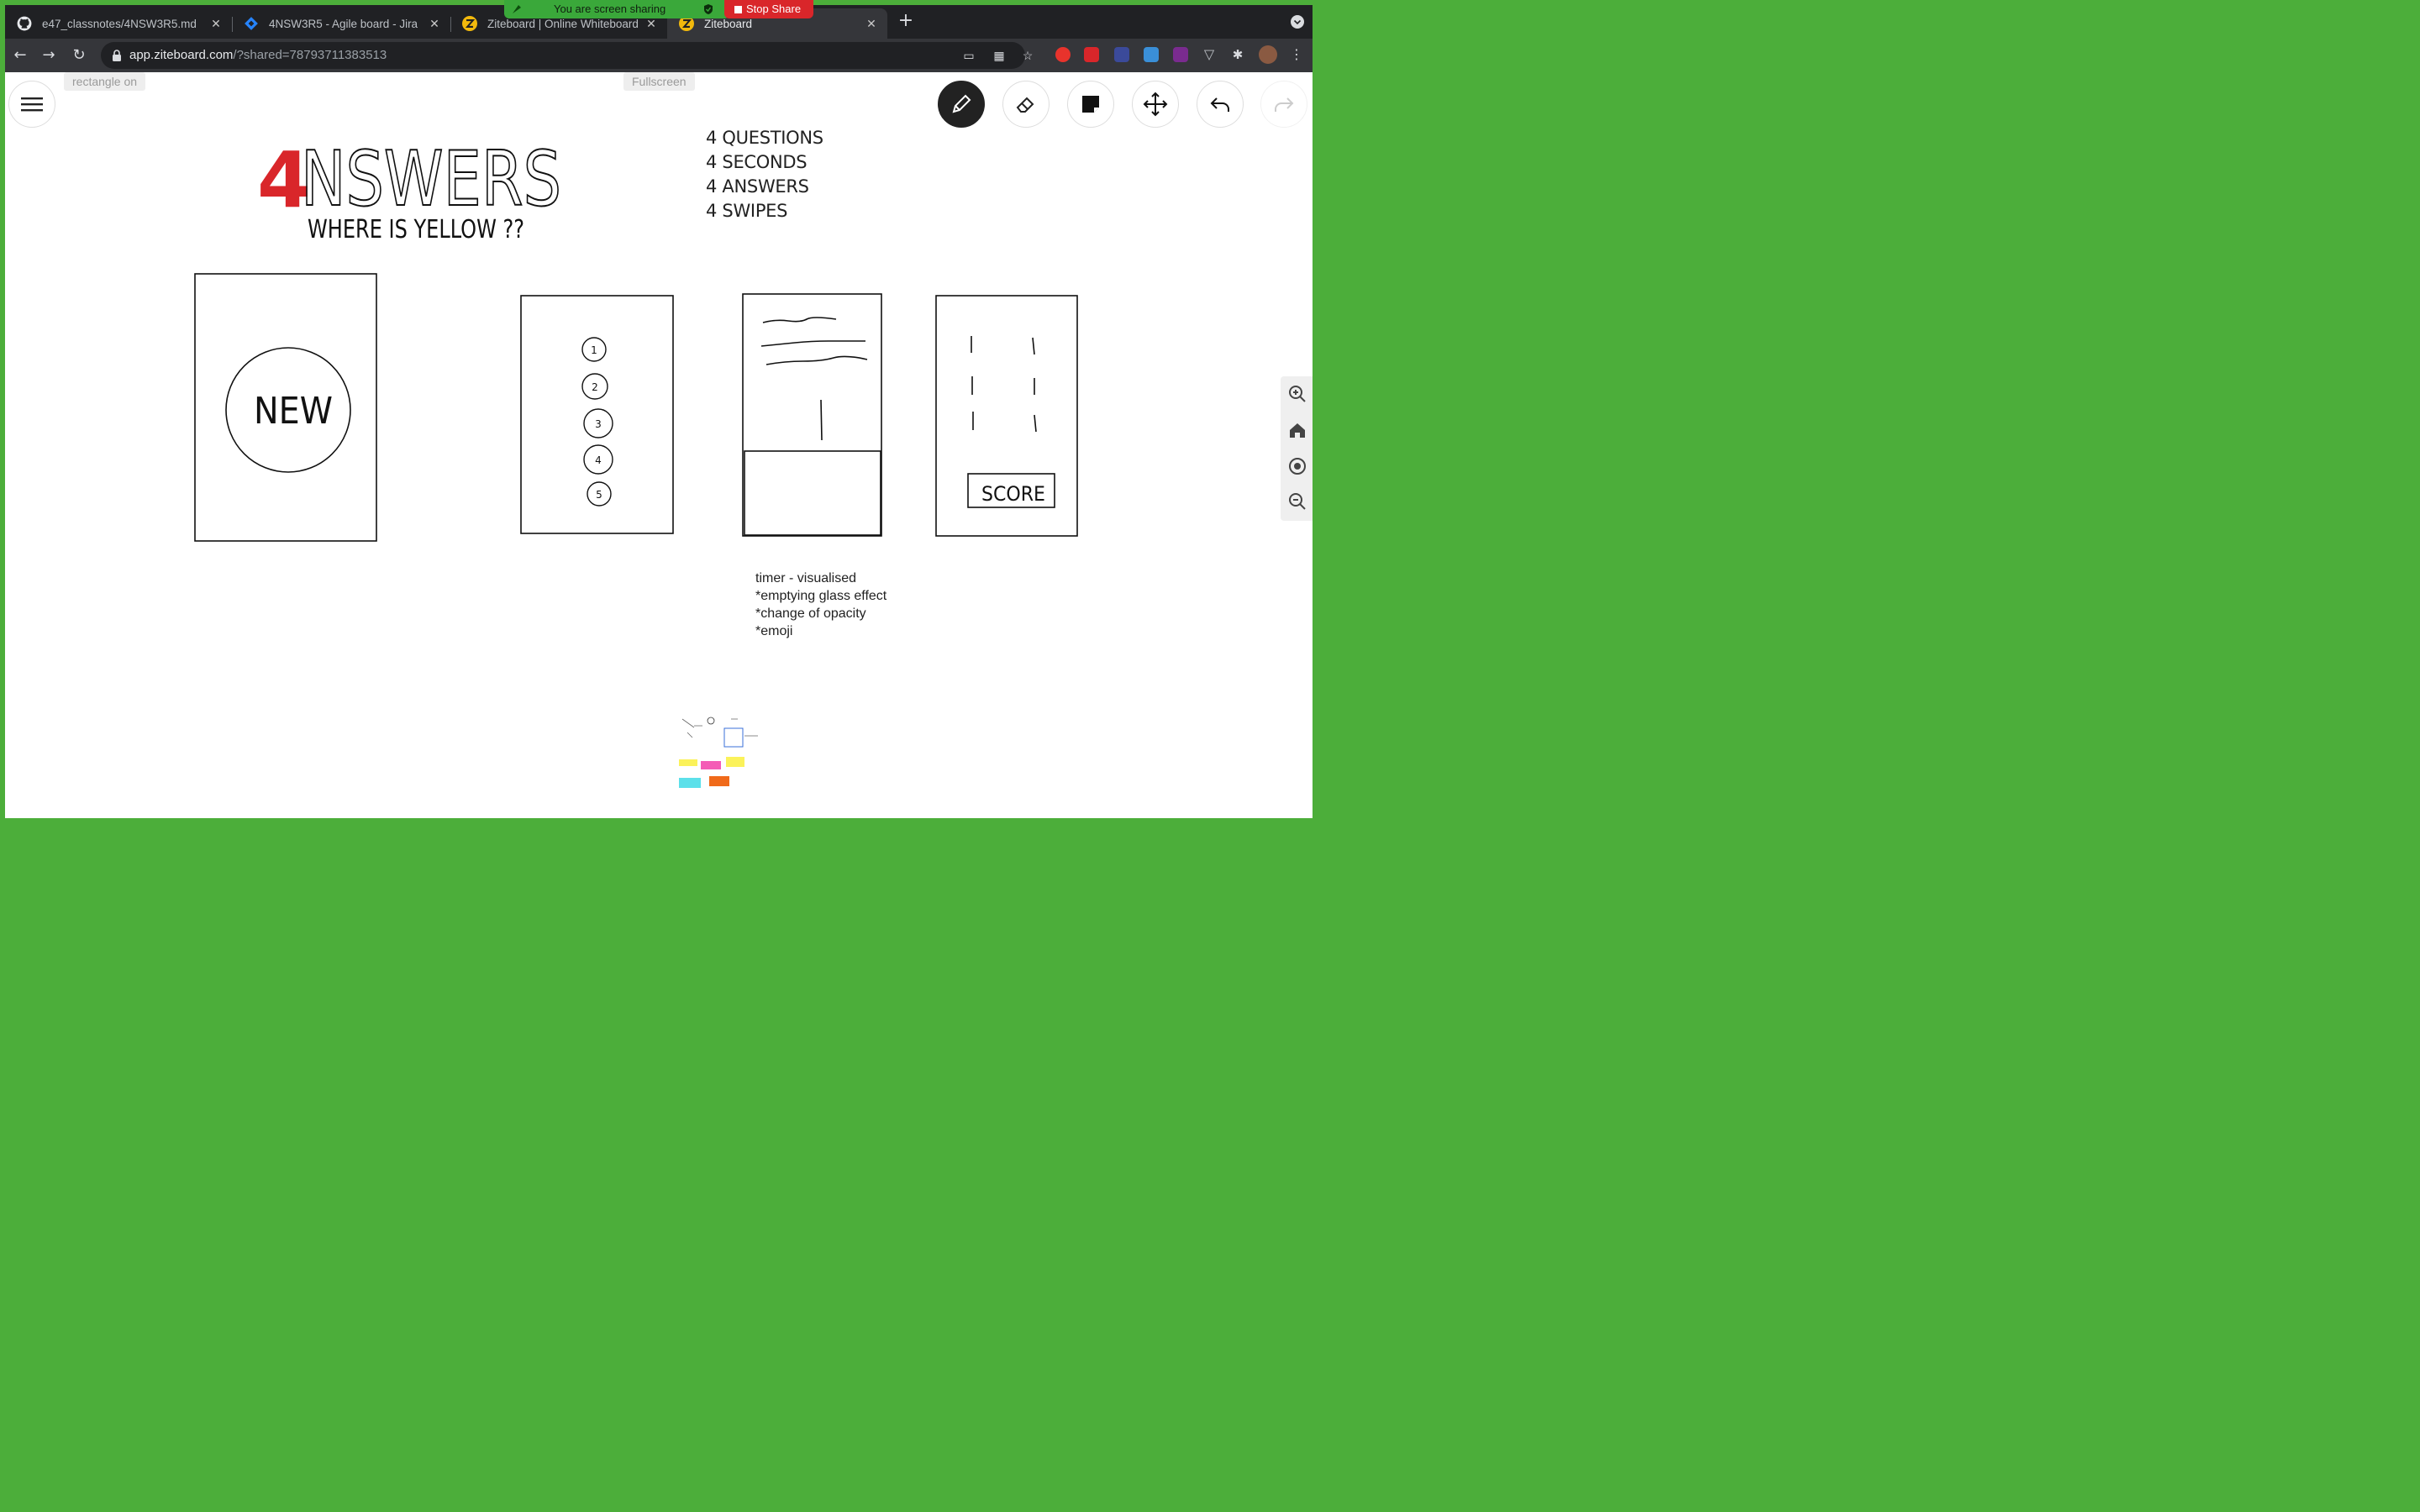 This screenshot has width=2420, height=1512. Describe the element at coordinates (1121, 54) in the screenshot. I see `extension-dark-icon` at that location.